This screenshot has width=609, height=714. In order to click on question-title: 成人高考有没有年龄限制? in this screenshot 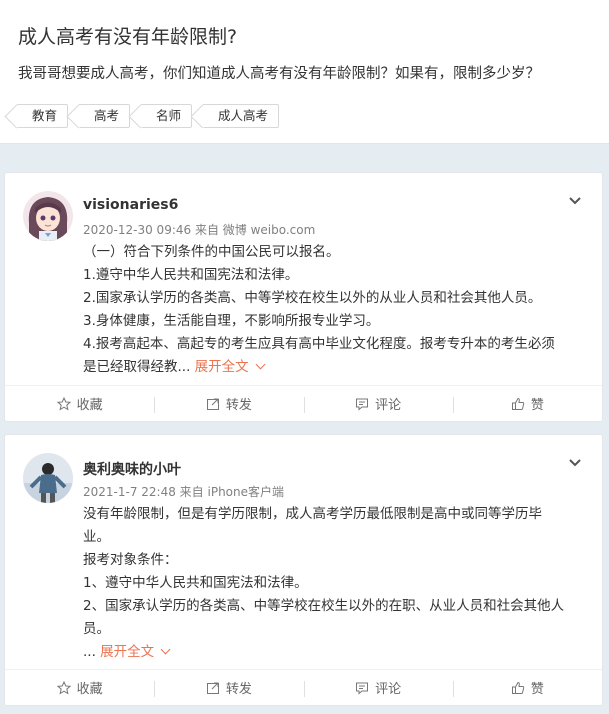, I will do `click(128, 37)`.